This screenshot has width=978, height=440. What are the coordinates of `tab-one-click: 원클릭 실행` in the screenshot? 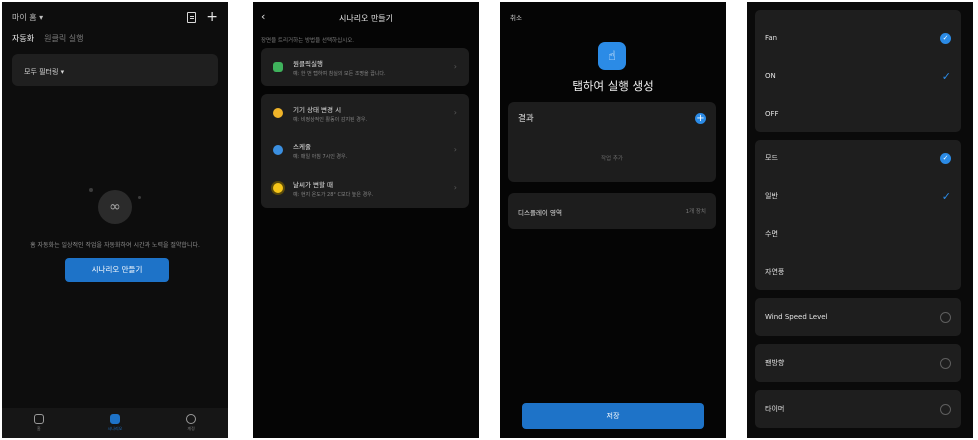 It's located at (63, 38).